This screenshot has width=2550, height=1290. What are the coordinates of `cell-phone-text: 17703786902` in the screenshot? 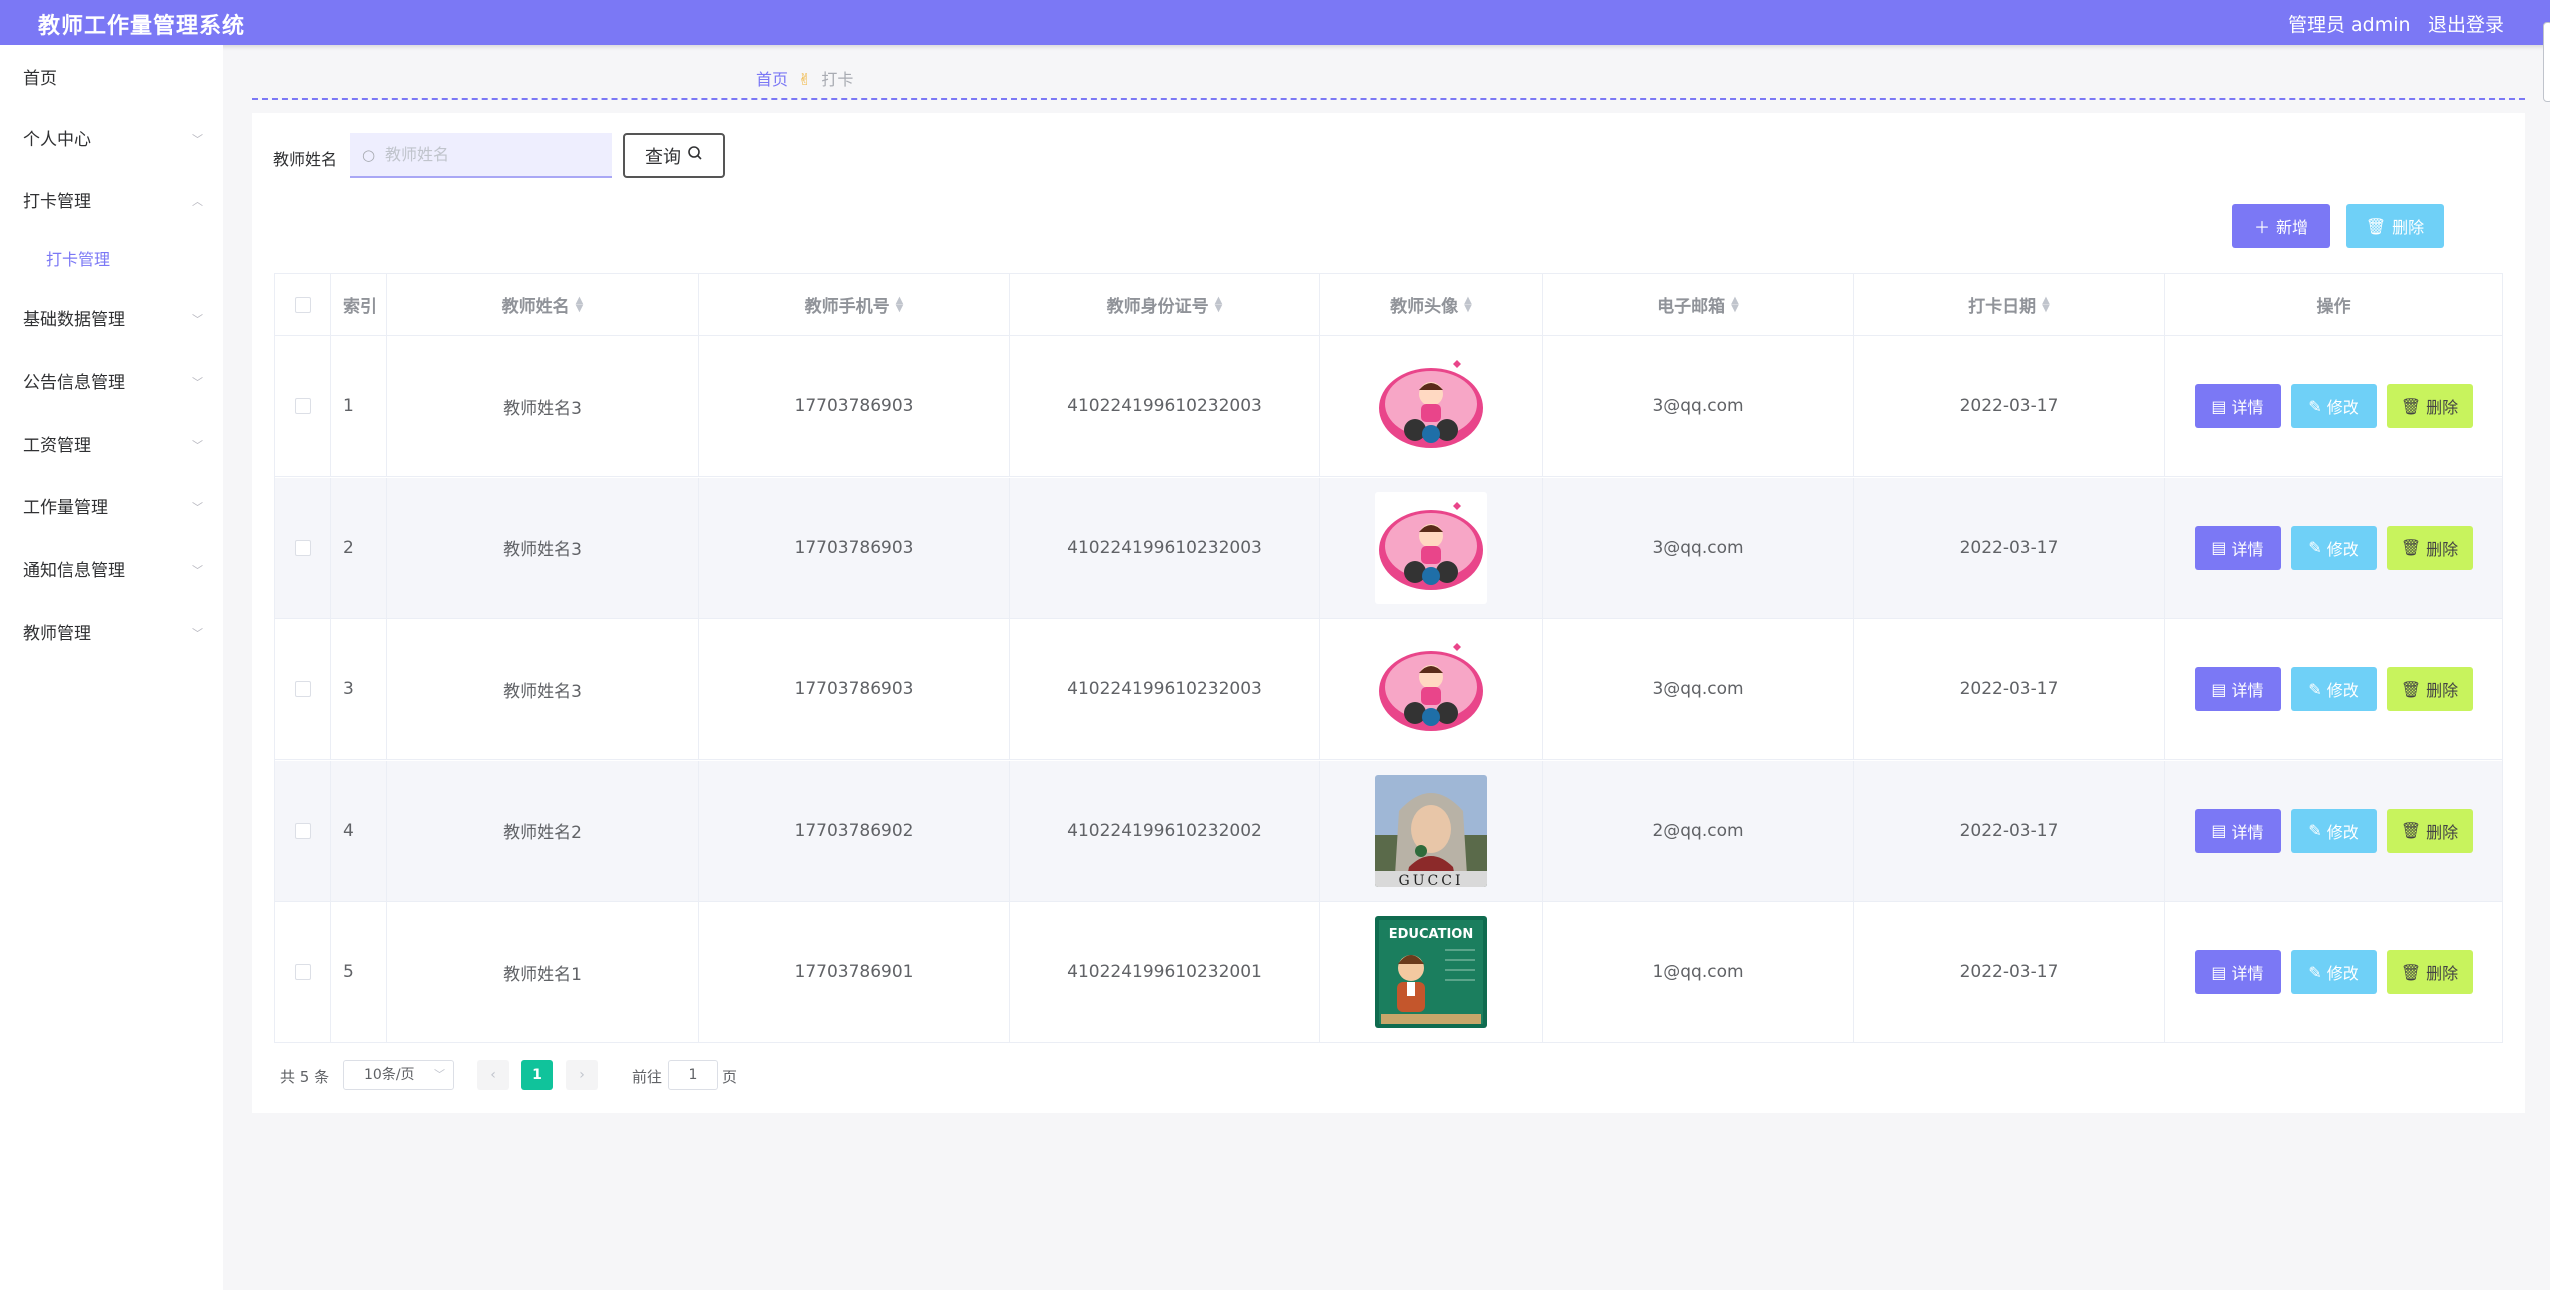 It's located at (854, 830).